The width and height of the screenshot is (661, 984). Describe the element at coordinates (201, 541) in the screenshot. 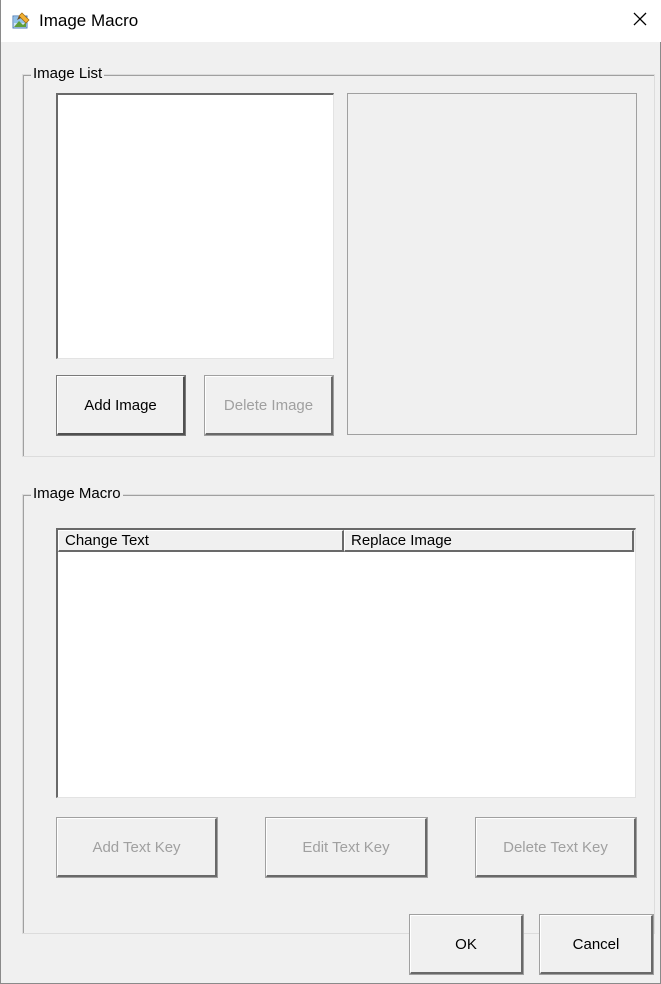

I see `column-header-change-text: Change Text` at that location.